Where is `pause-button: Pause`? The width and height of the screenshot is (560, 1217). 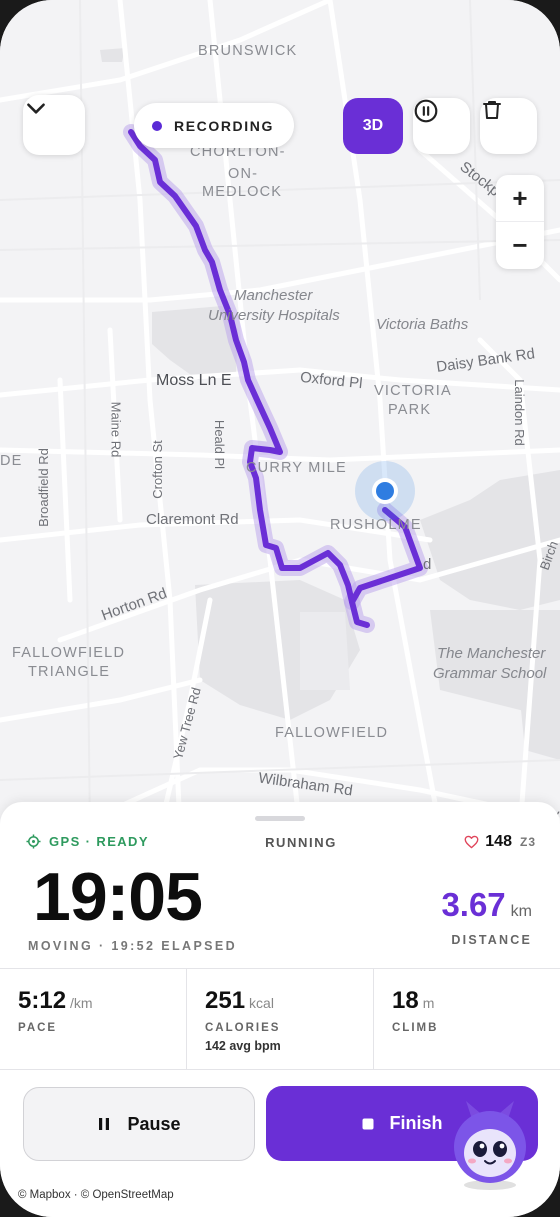
pause-button: Pause is located at coordinates (139, 1124).